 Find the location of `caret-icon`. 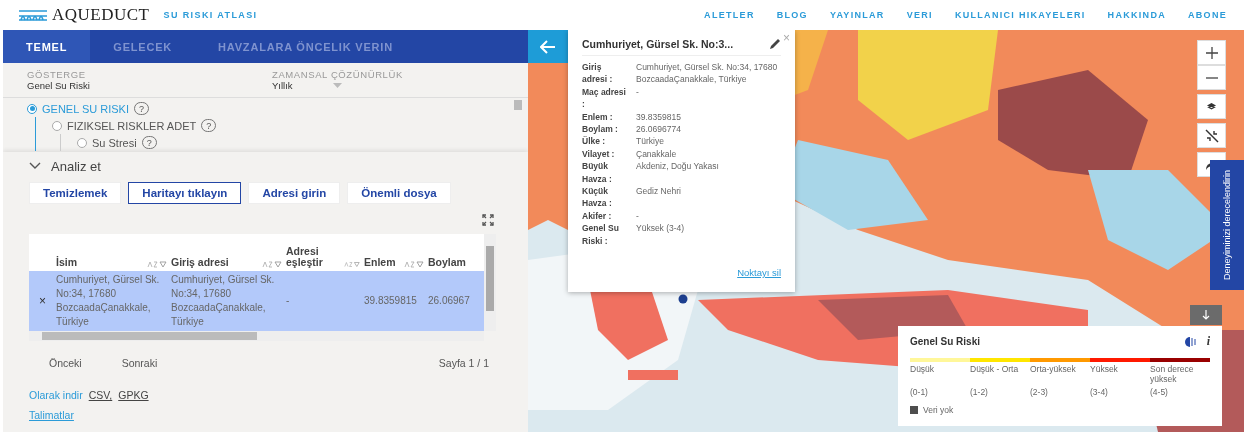

caret-icon is located at coordinates (337, 85).